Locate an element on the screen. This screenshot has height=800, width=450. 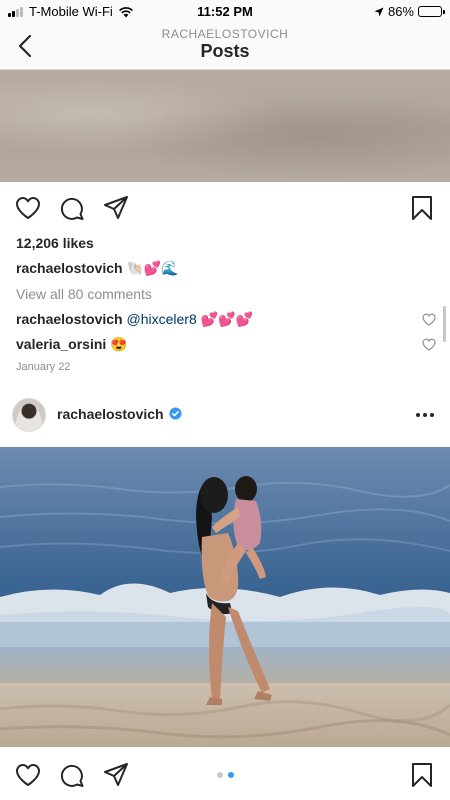
comment-text: 😍 is located at coordinates (119, 344).